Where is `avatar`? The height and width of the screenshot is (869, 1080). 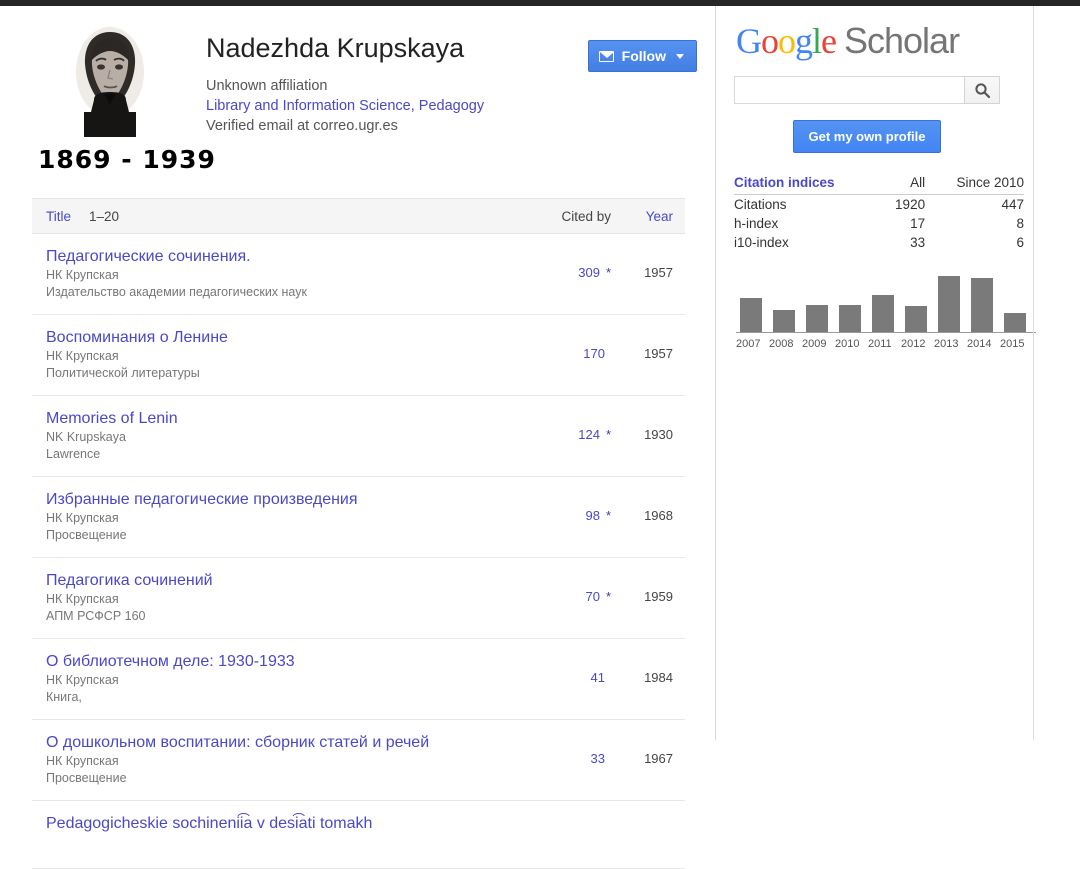
avatar is located at coordinates (110, 78).